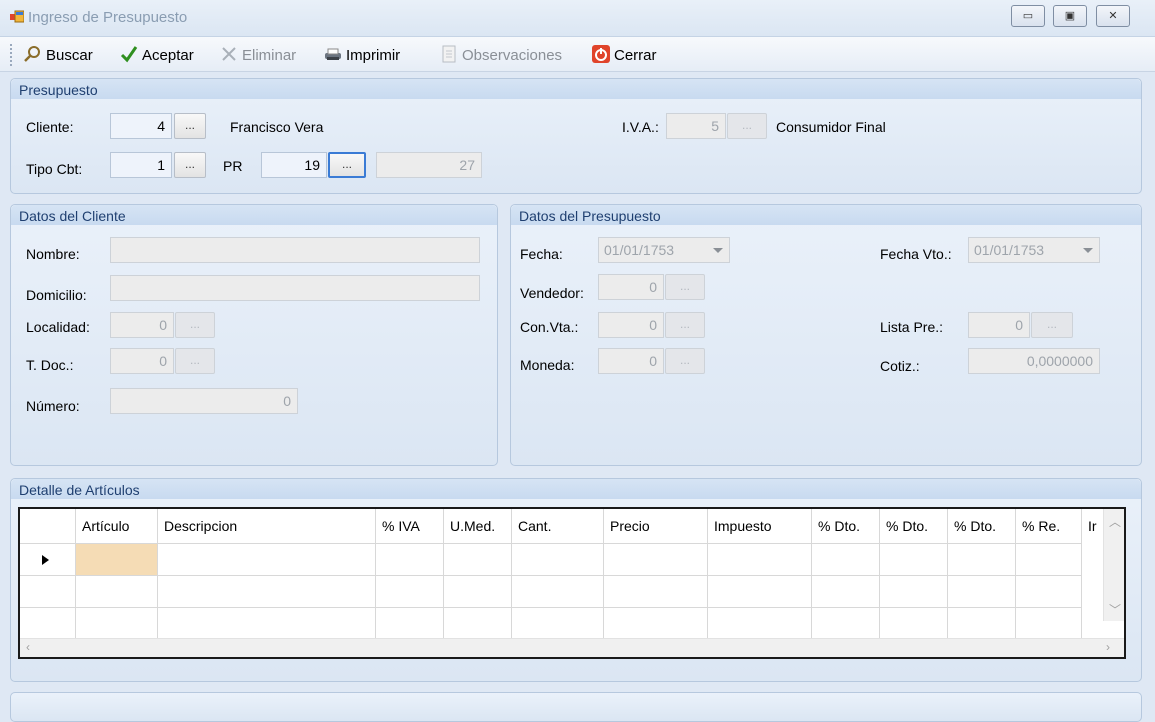 The height and width of the screenshot is (722, 1155). Describe the element at coordinates (1115, 609) in the screenshot. I see `scroll-down-icon: ﹀` at that location.